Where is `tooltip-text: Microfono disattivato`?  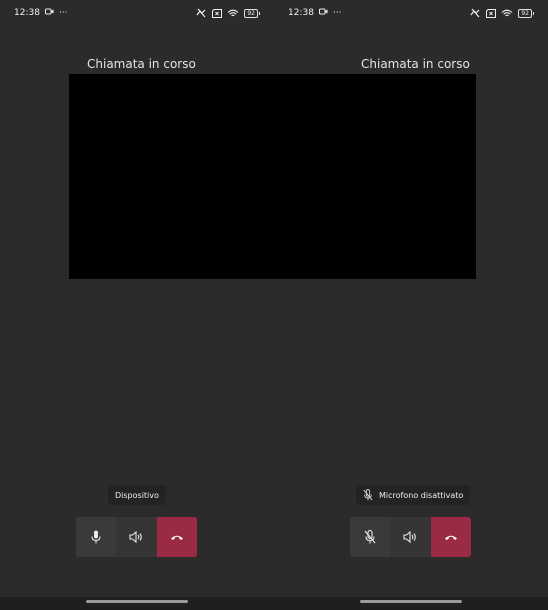 tooltip-text: Microfono disattivato is located at coordinates (421, 495).